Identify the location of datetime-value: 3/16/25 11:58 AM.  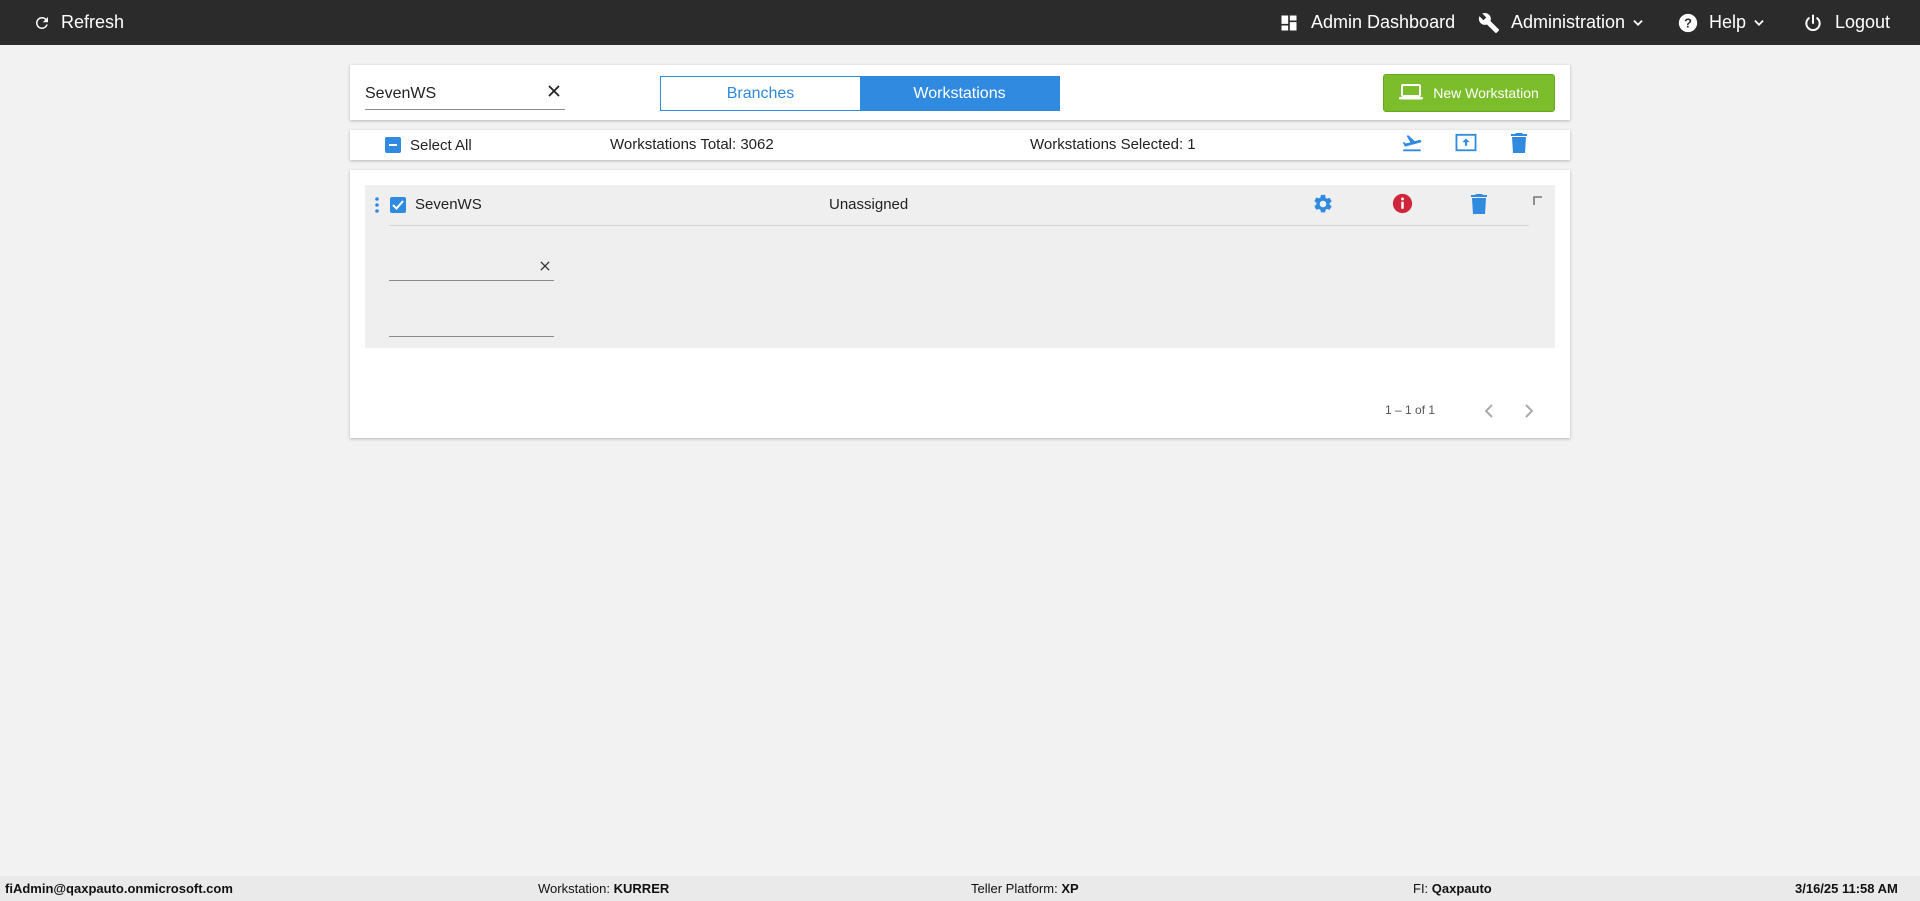
(1846, 888).